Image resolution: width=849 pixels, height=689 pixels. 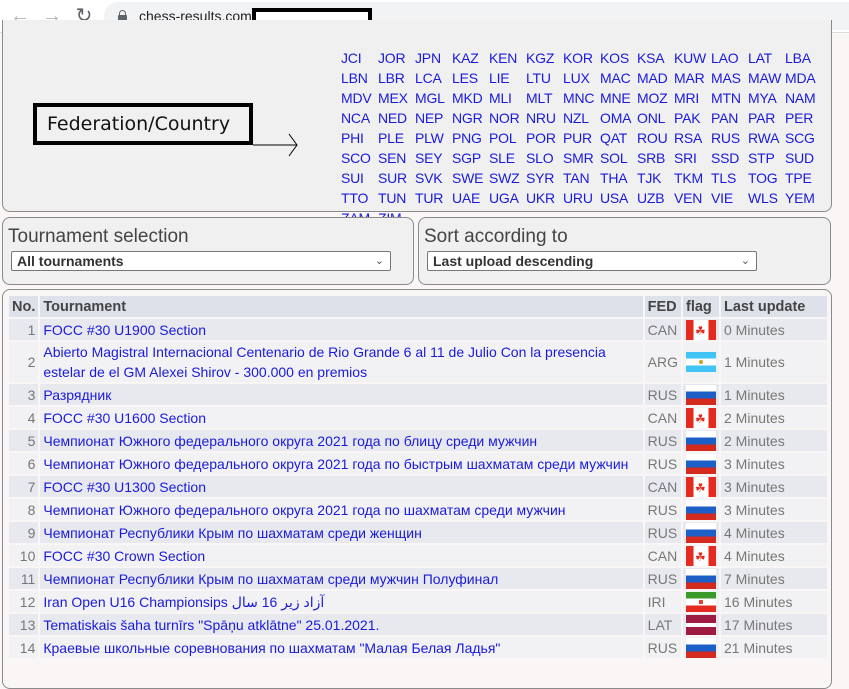 What do you see at coordinates (803, 178) in the screenshot?
I see `federation-link: TPE` at bounding box center [803, 178].